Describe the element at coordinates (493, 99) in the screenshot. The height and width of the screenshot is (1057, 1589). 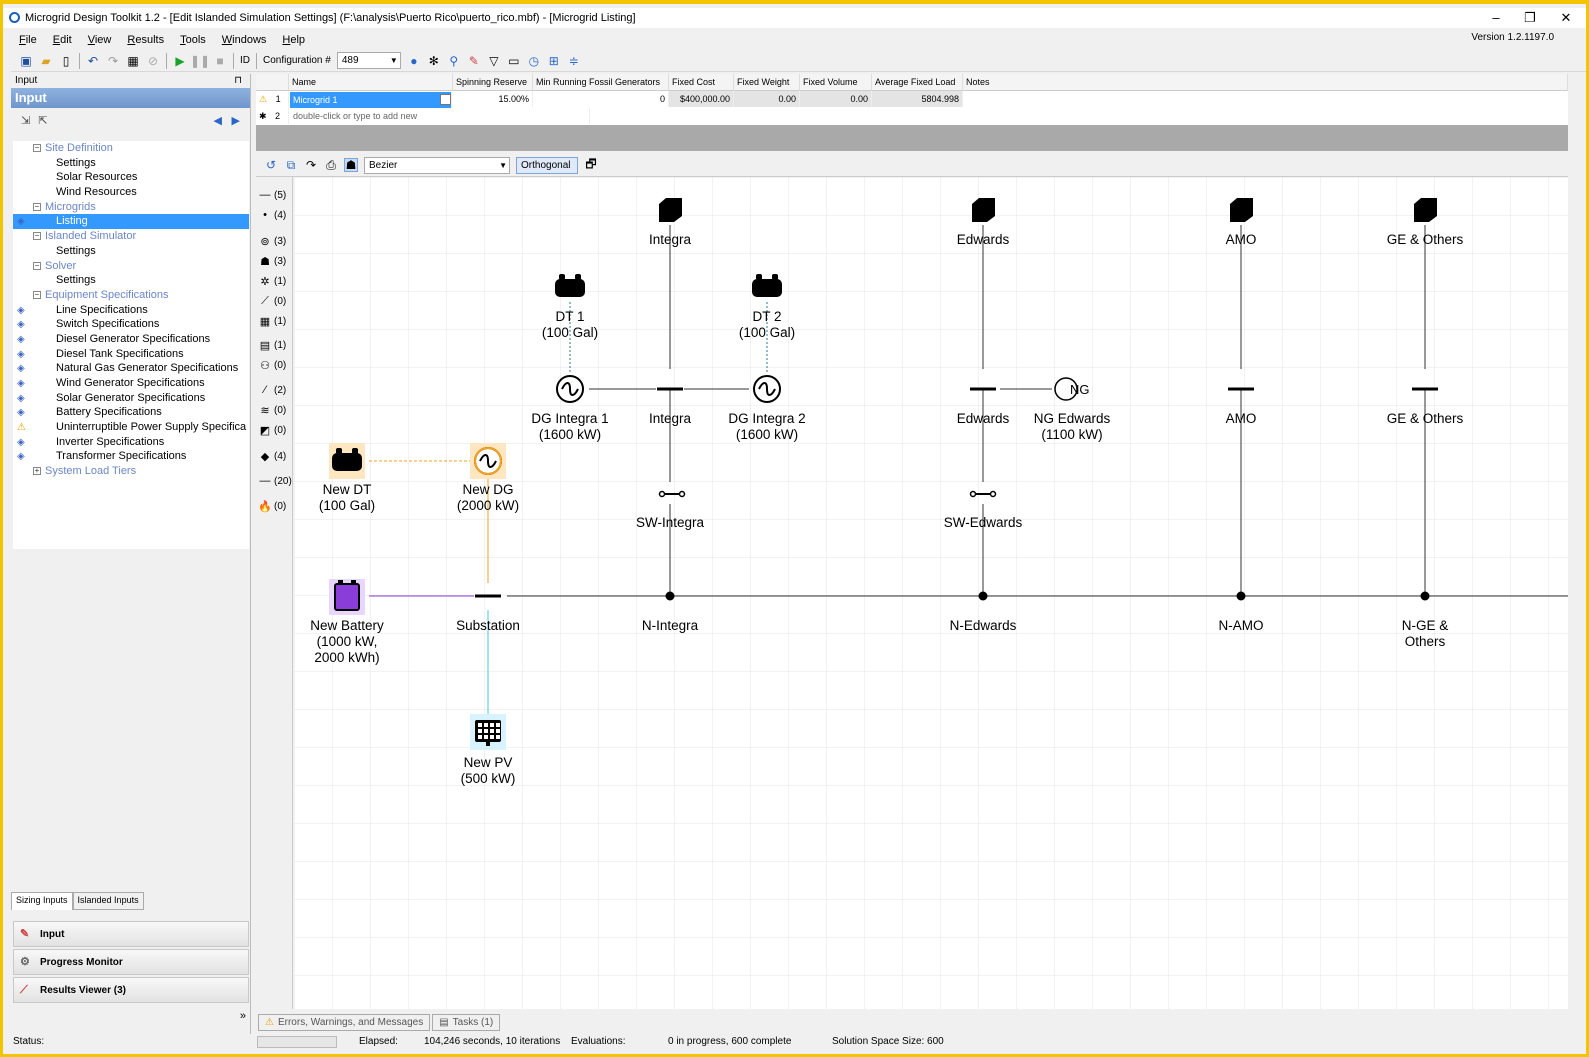
I see `cell-spinning-reserve: 15.00%` at that location.